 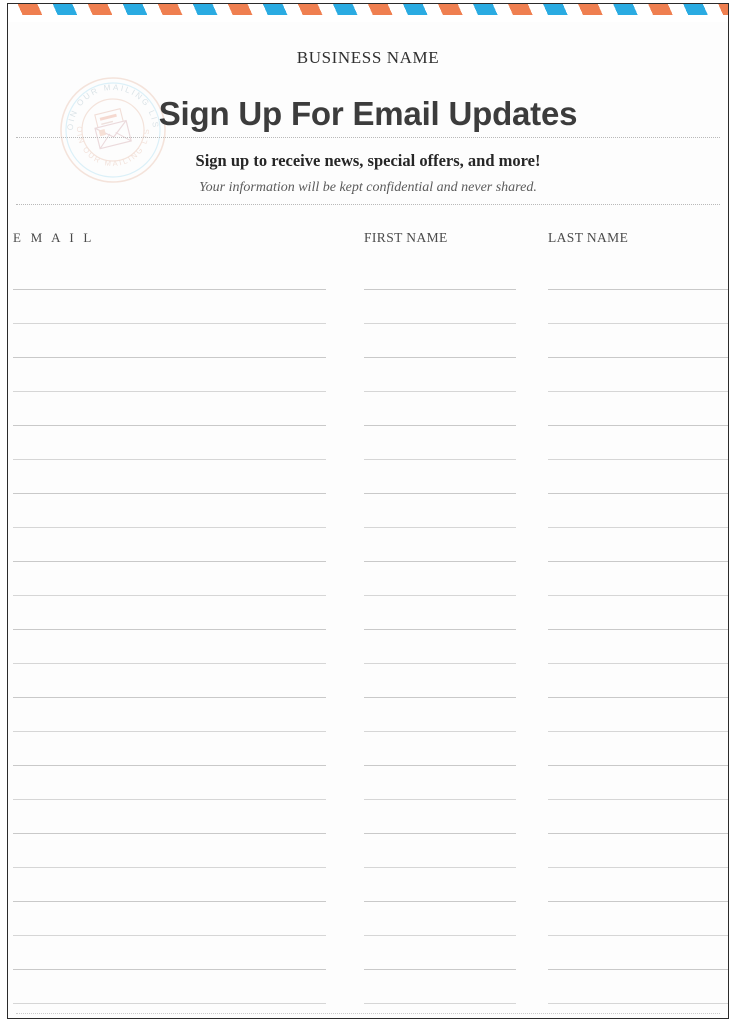 I want to click on column-header-email: E M A I L, so click(x=54, y=237).